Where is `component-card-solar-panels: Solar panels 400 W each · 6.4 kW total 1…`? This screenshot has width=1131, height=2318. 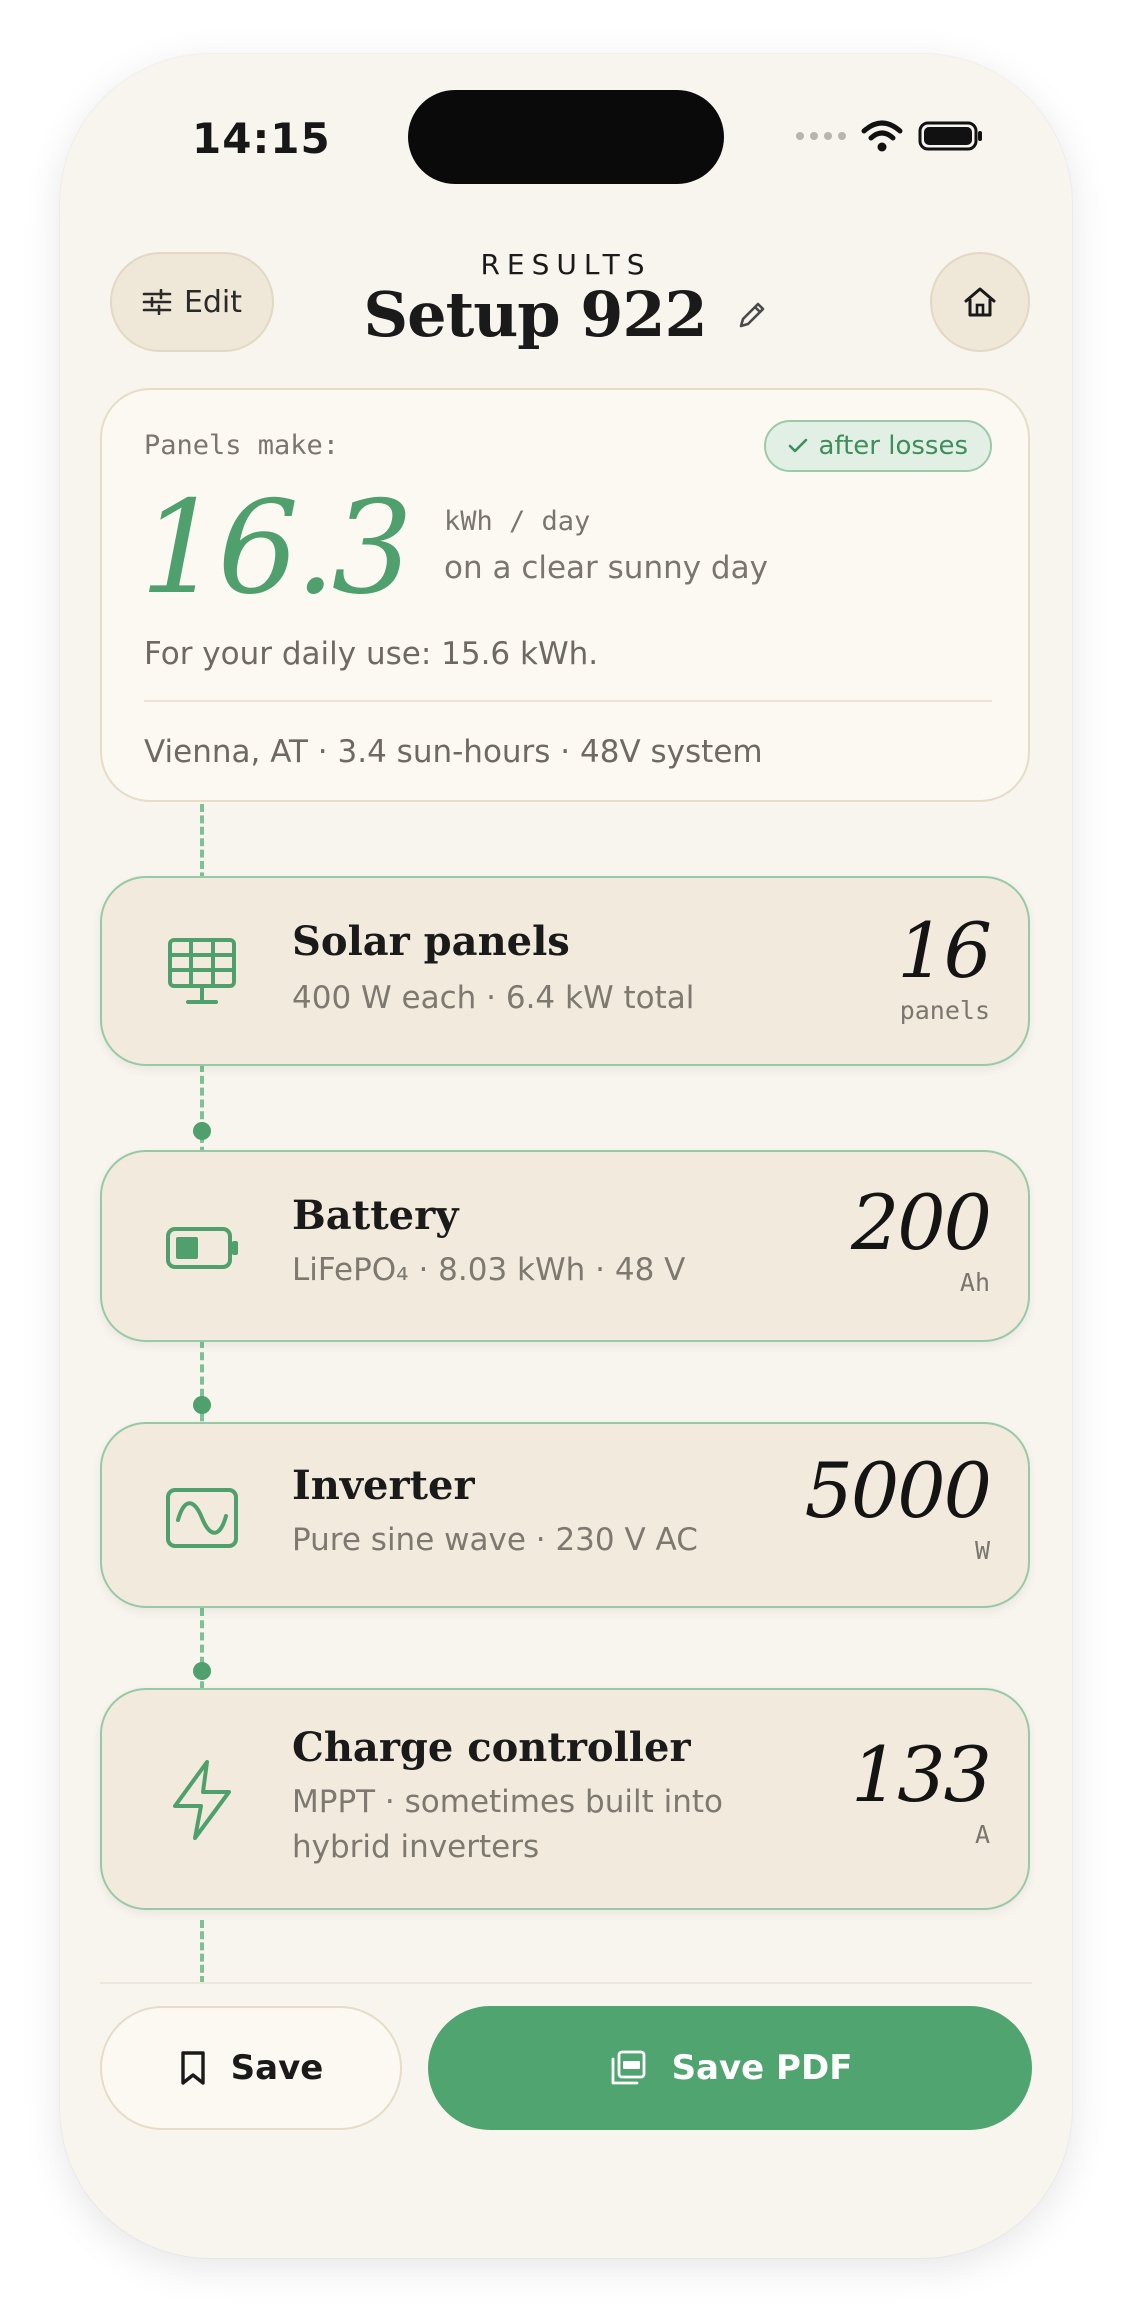
component-card-solar-panels: Solar panels 400 W each · 6.4 kW total 1… is located at coordinates (565, 971).